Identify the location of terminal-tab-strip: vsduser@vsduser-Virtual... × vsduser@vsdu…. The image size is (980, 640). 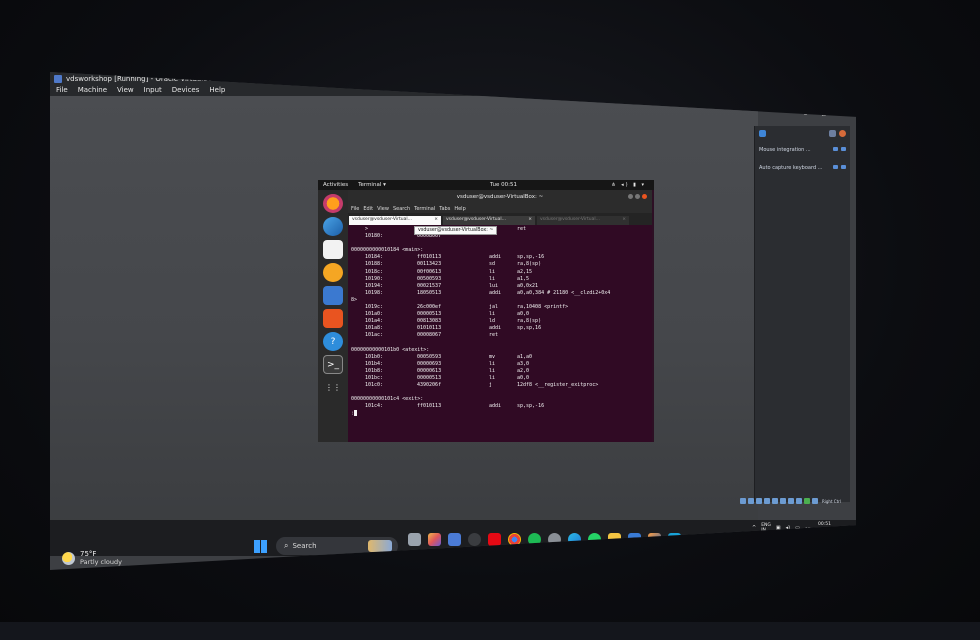
(500, 219).